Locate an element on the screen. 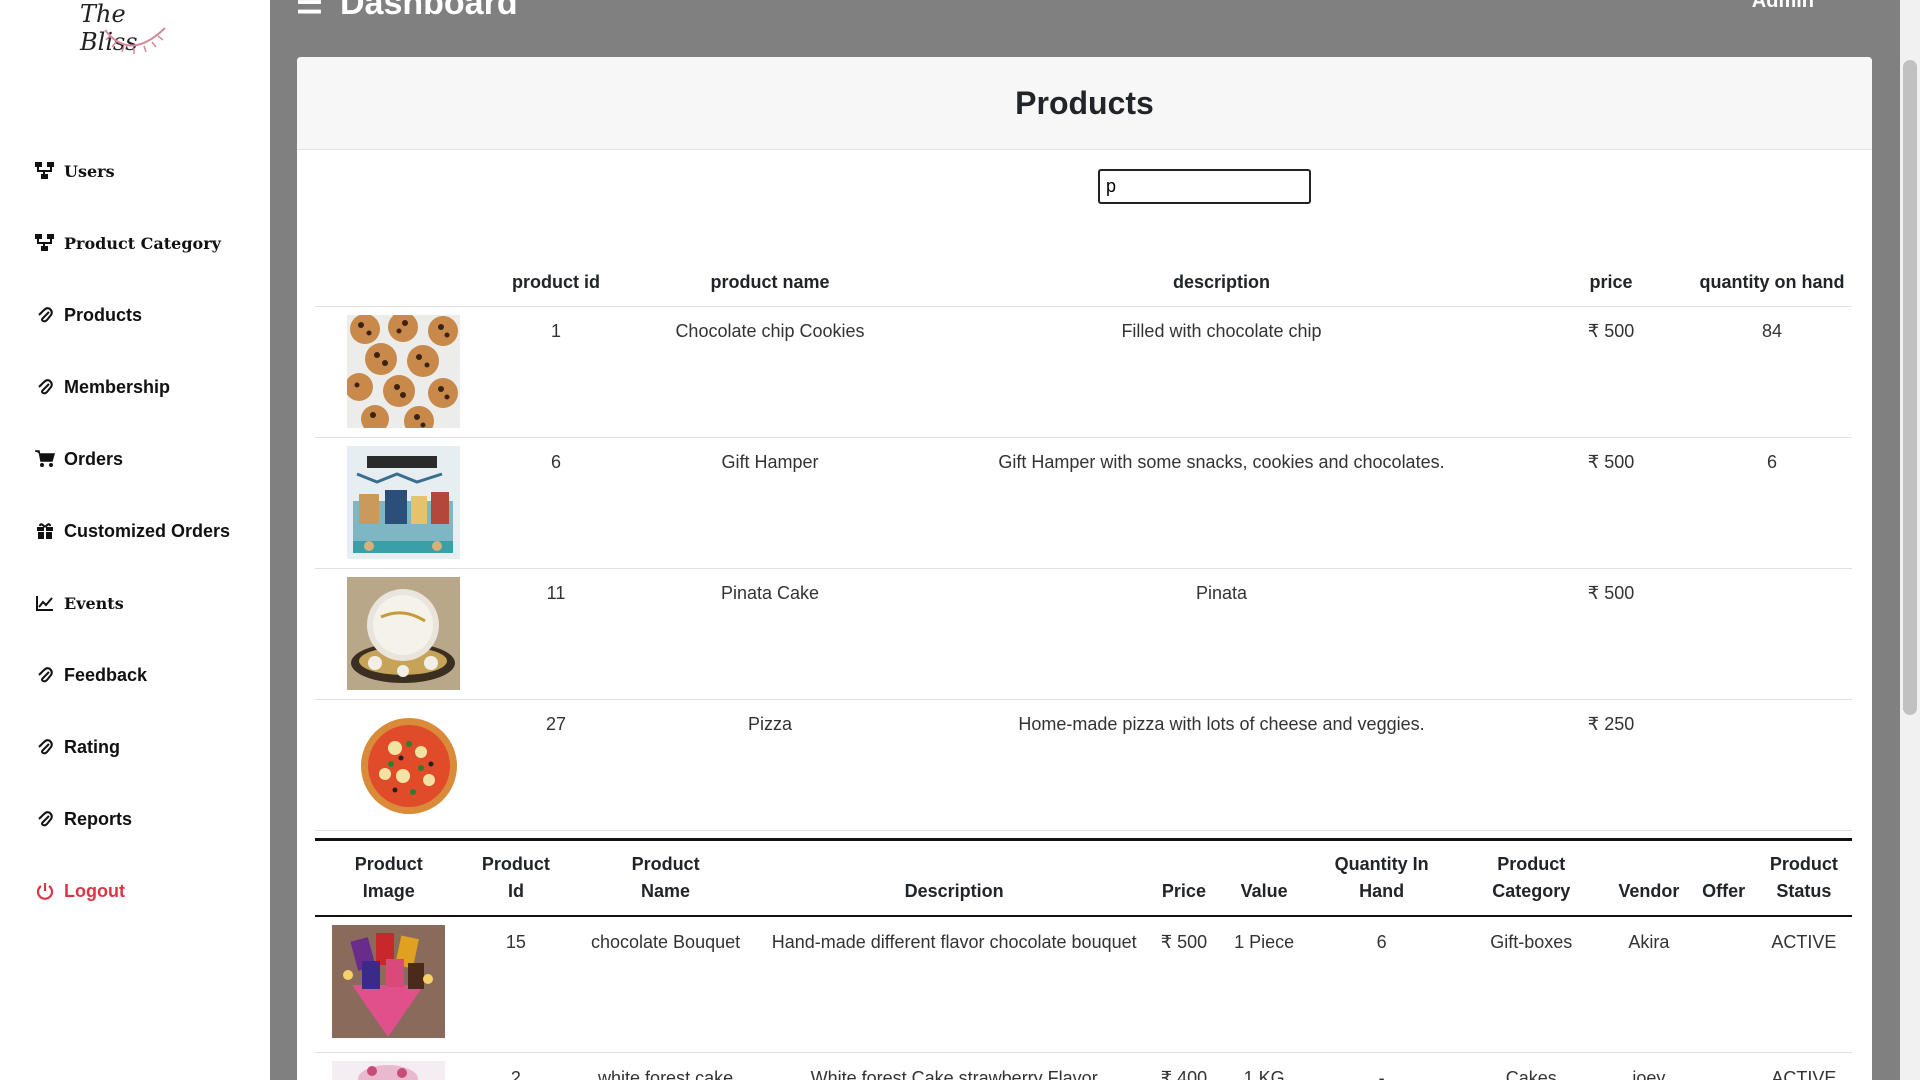  top-bar: ☰ Dashboard Admin is located at coordinates (1085, 11).